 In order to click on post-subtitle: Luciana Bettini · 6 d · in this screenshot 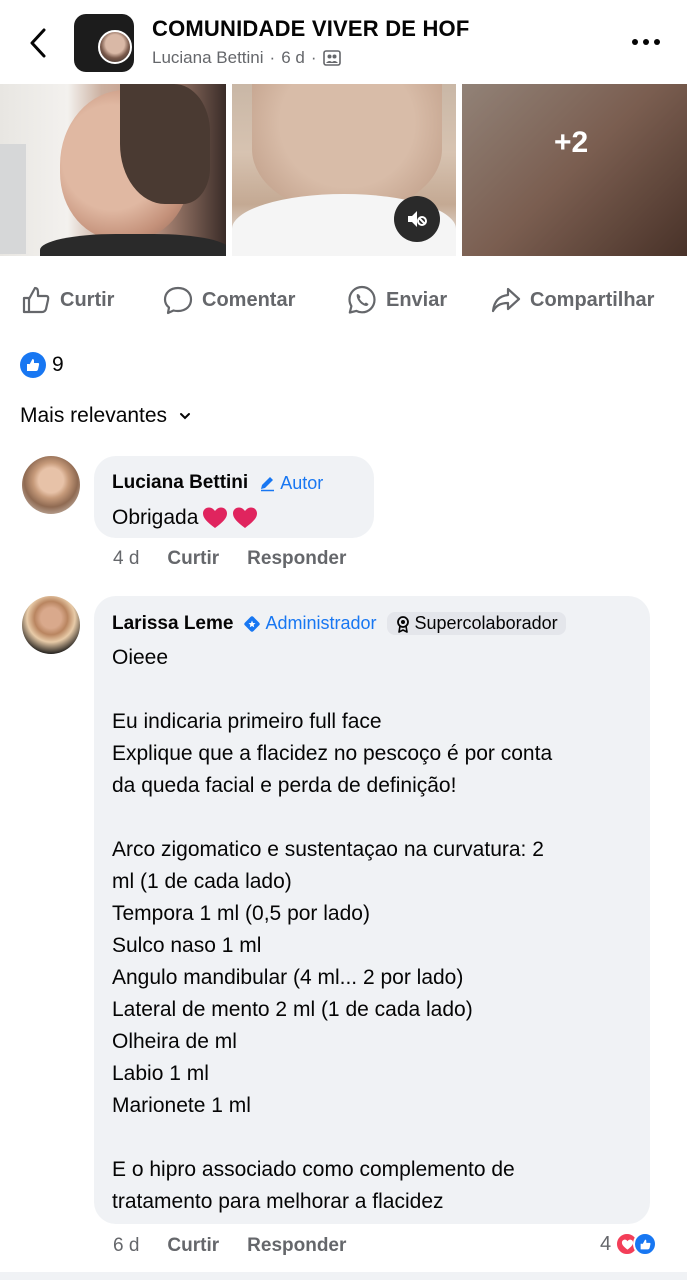, I will do `click(246, 58)`.